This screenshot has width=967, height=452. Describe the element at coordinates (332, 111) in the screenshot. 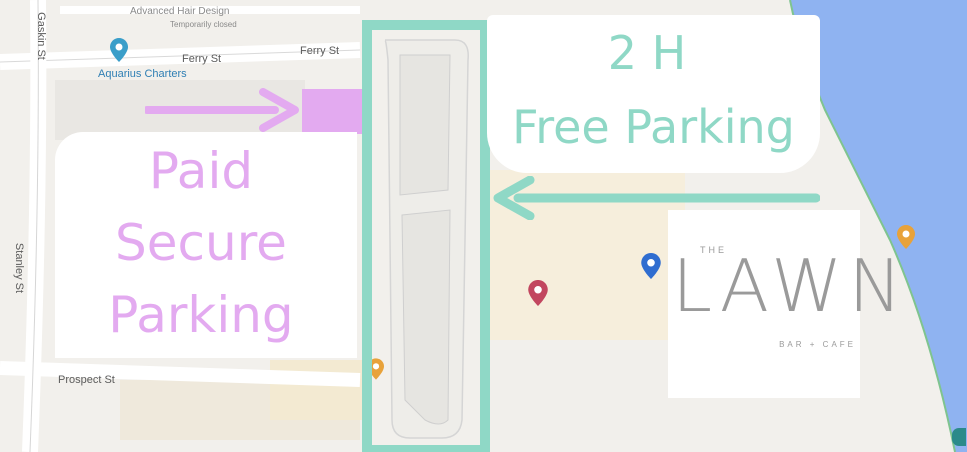

I see `paid-parking-marker` at that location.